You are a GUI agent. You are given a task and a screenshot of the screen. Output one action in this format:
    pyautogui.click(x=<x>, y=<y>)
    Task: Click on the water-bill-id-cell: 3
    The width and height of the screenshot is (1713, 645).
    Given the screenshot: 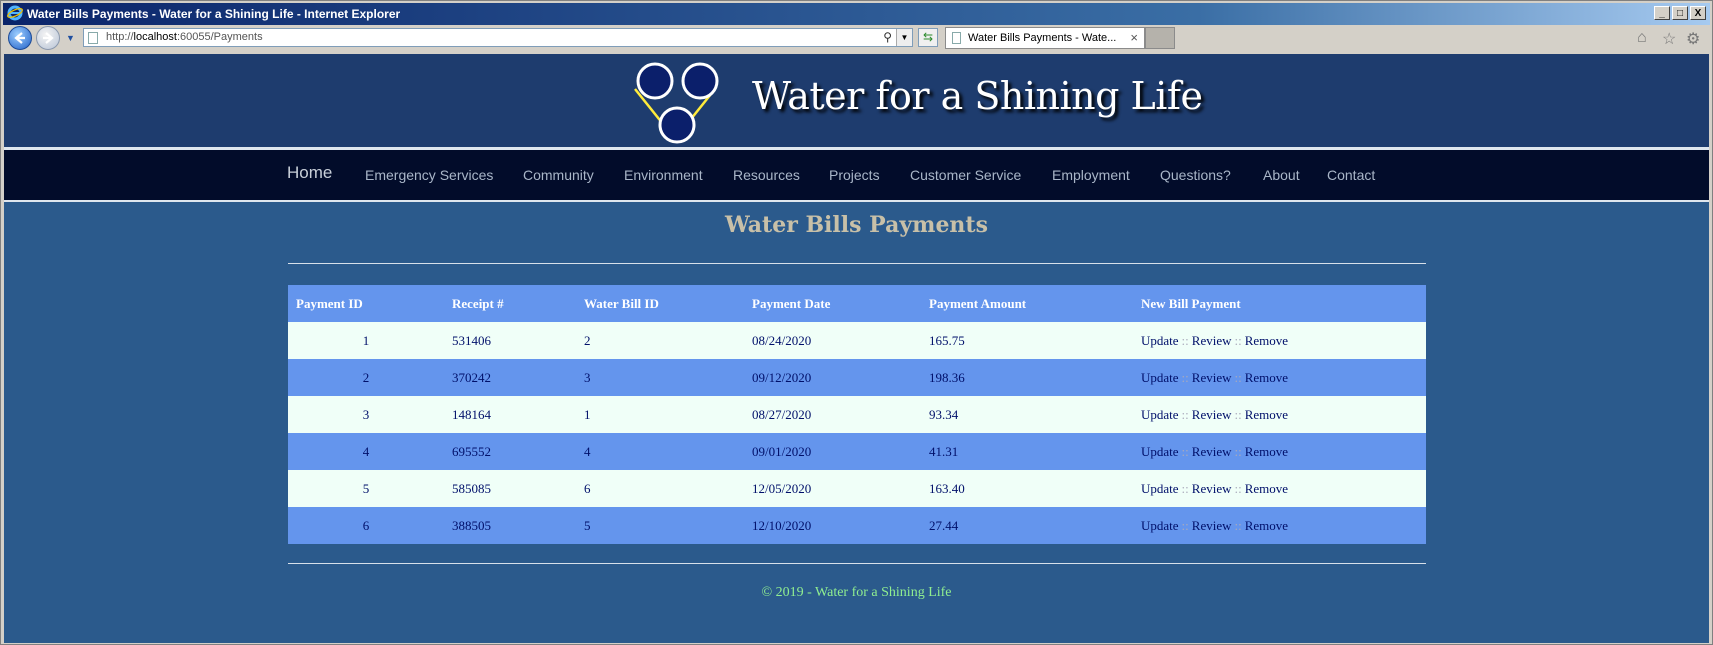 What is the action you would take?
    pyautogui.click(x=660, y=377)
    